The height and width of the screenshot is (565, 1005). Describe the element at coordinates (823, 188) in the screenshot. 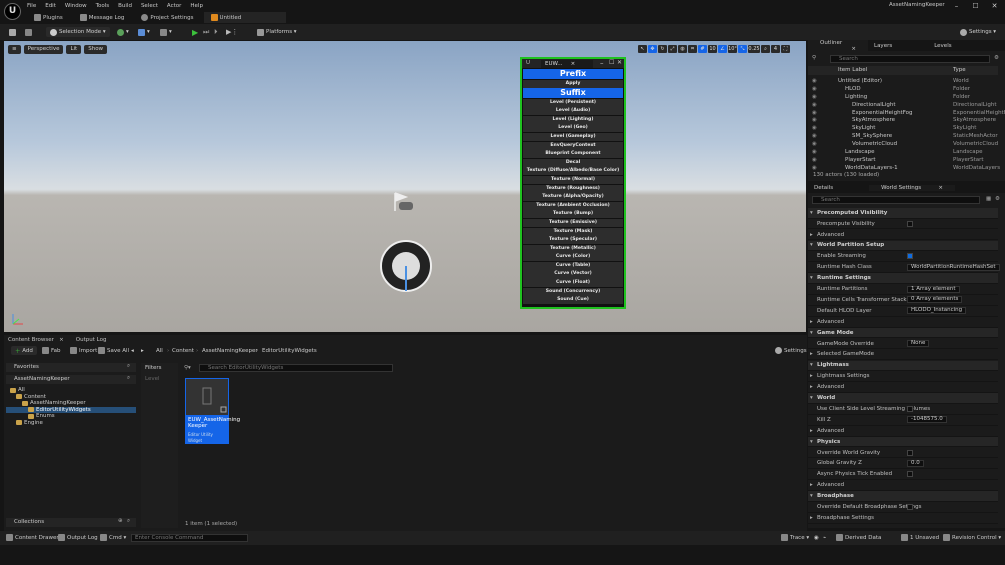

I see `tab-details: Details` at that location.